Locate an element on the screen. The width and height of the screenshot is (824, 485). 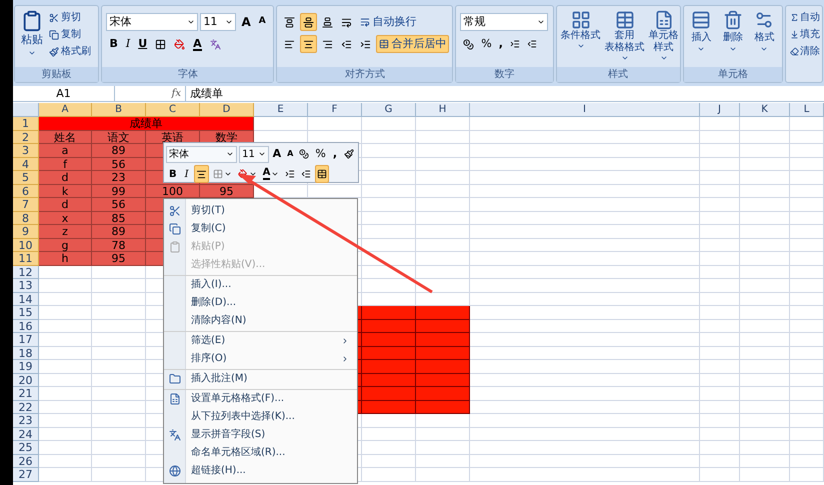
column-header: F is located at coordinates (335, 110).